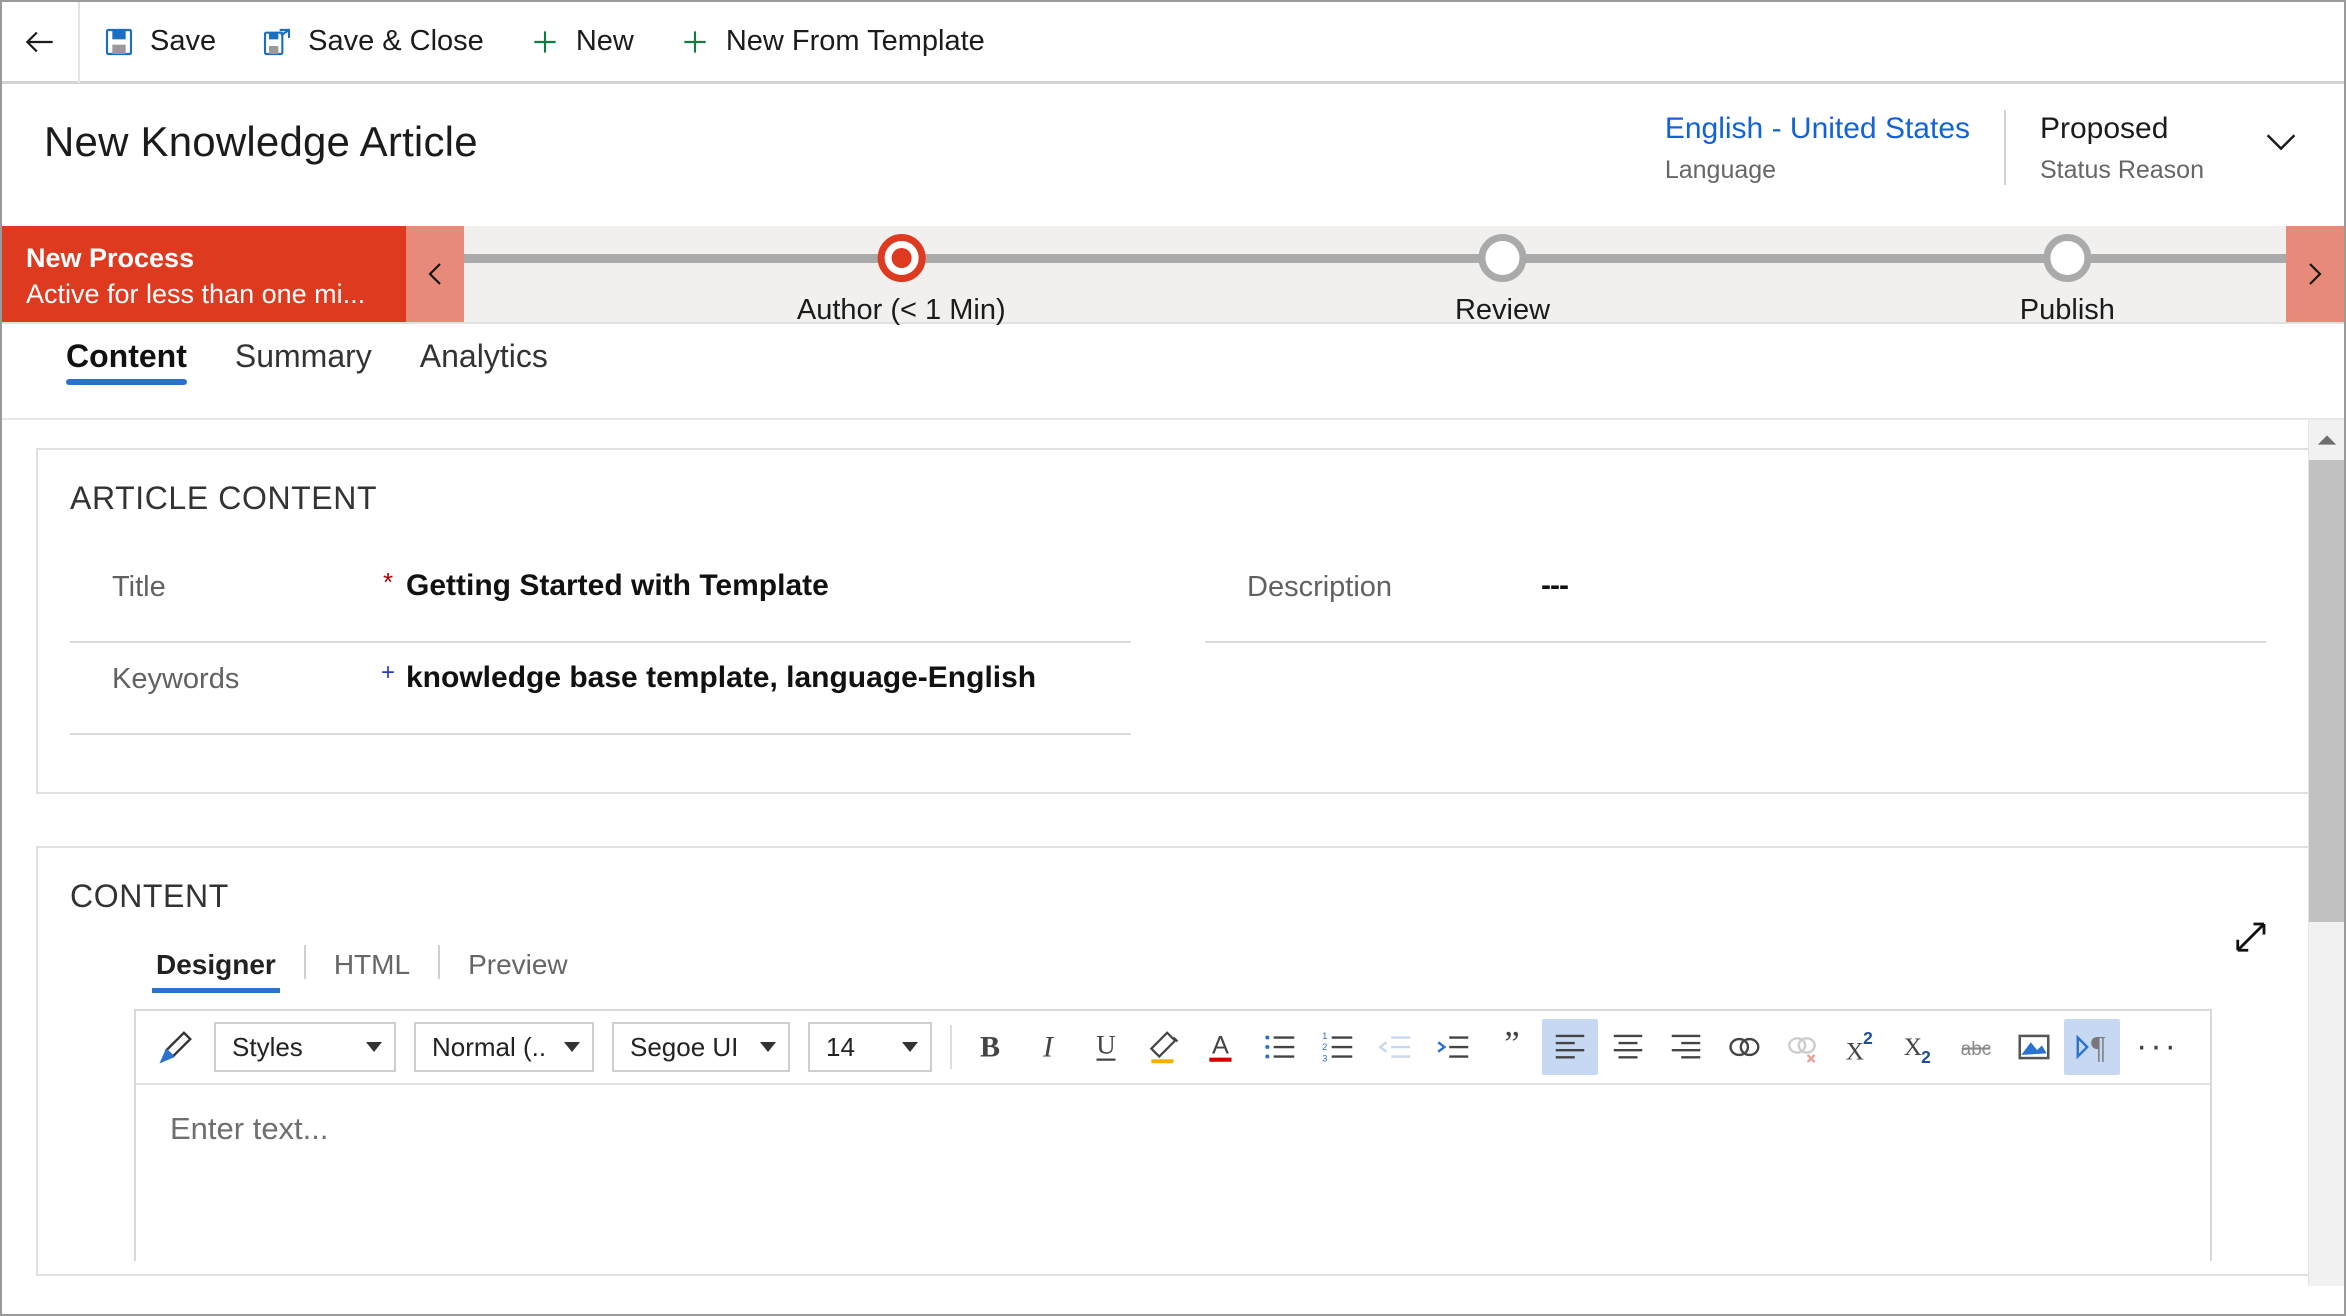  Describe the element at coordinates (1802, 1047) in the screenshot. I see `remove-link-icon` at that location.